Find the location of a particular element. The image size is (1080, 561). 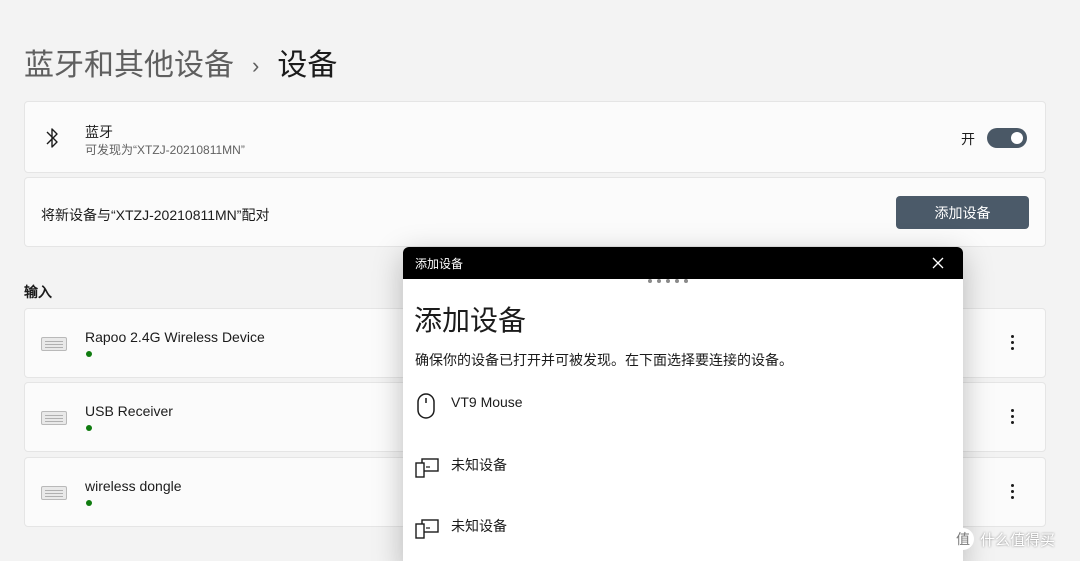

close-icon is located at coordinates (938, 263).